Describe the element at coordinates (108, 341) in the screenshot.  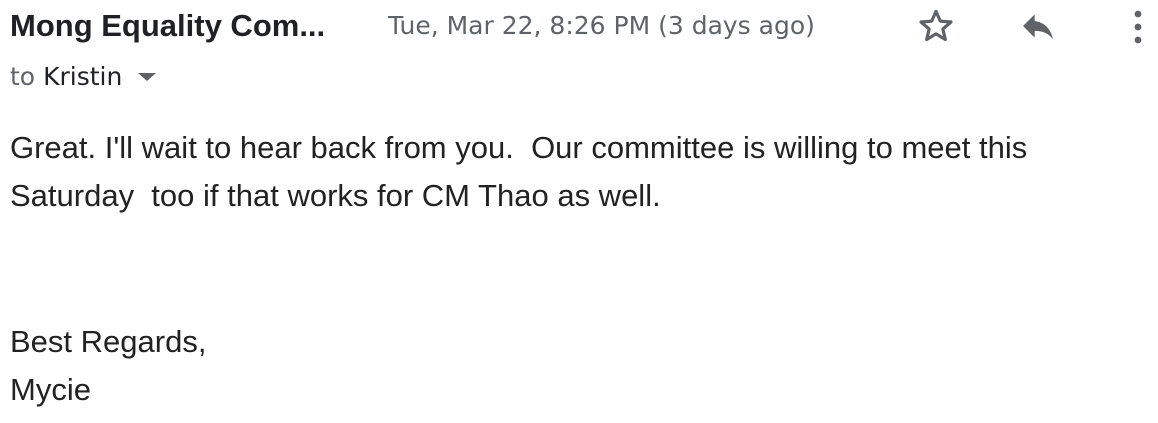
I see `signature-line: Best Regards,` at that location.